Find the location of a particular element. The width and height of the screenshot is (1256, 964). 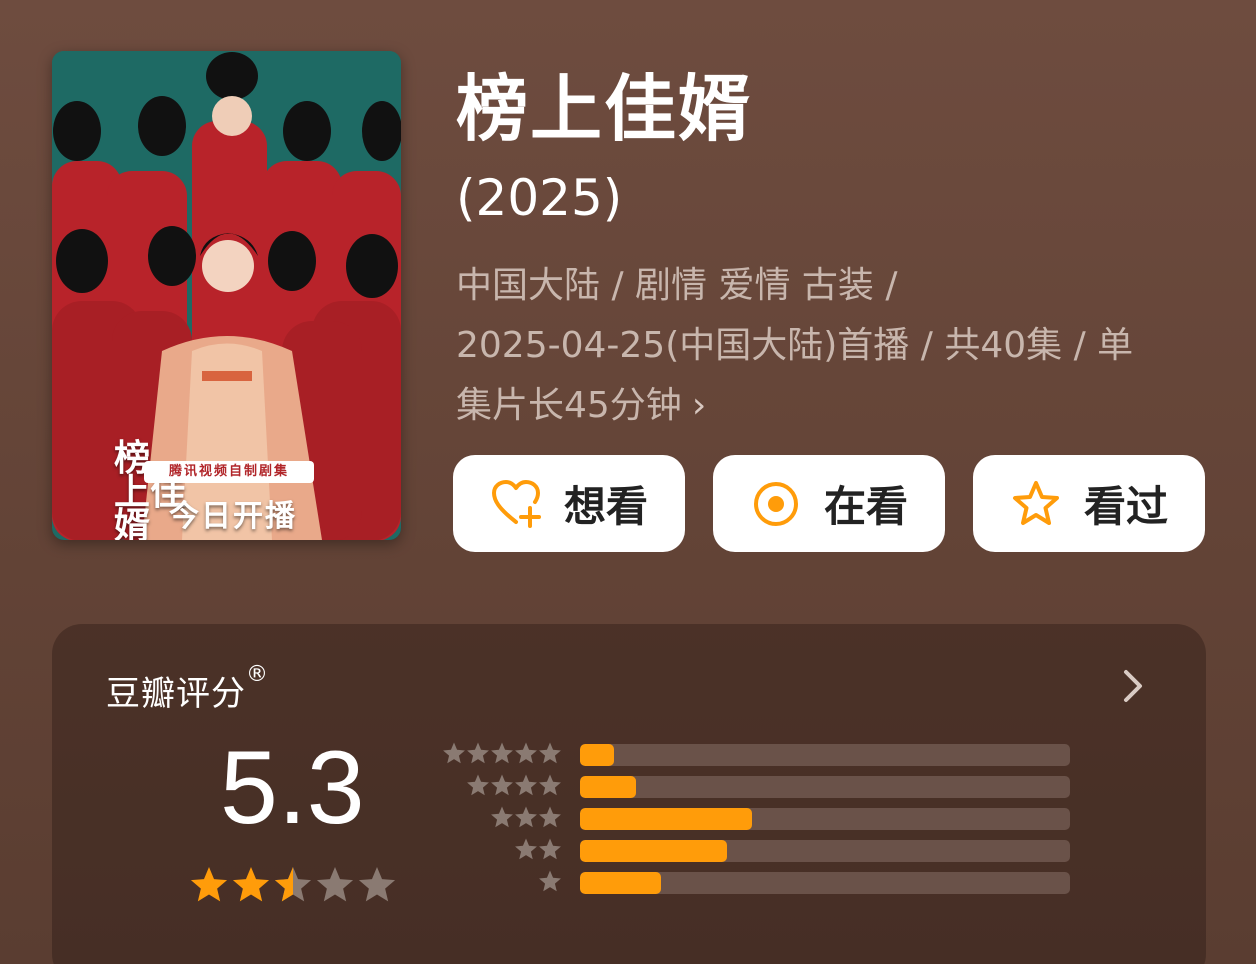

target-circle-icon is located at coordinates (775, 503).